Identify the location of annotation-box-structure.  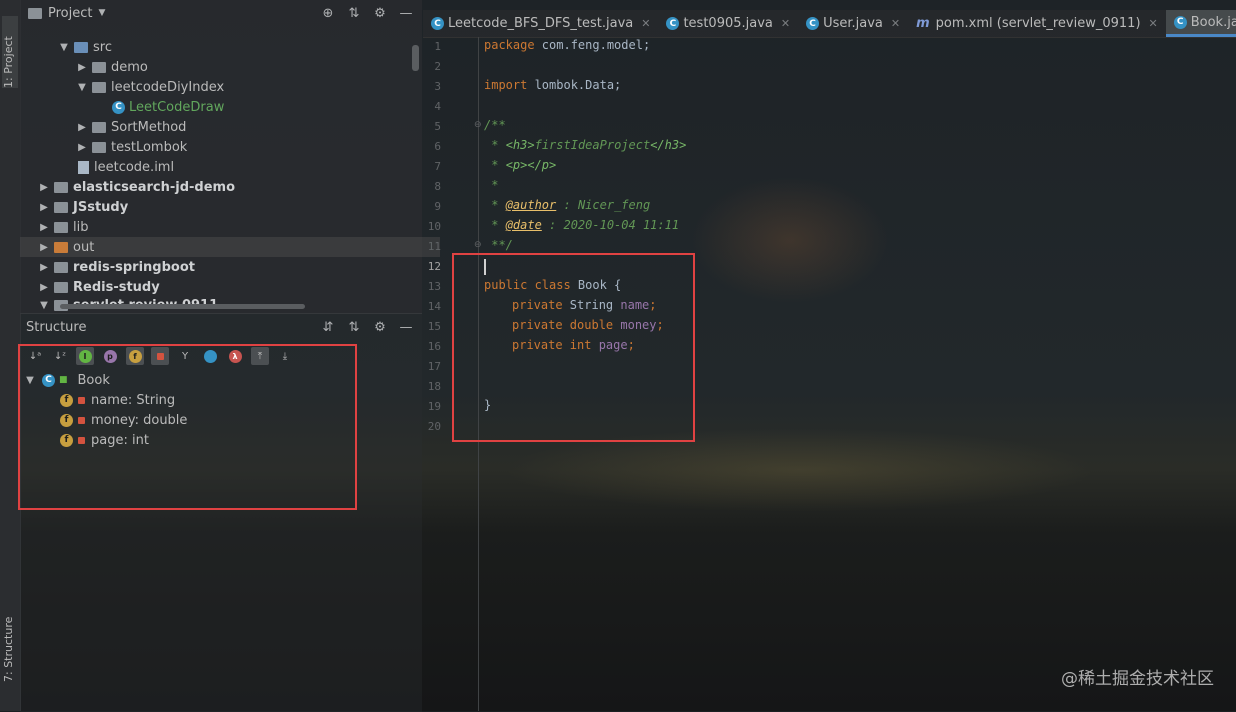
(187, 427).